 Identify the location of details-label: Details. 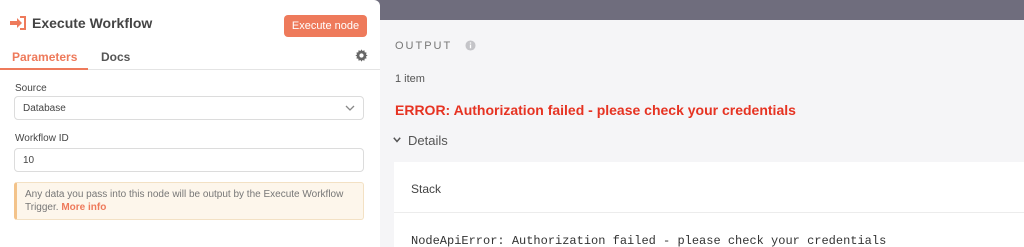
(428, 140).